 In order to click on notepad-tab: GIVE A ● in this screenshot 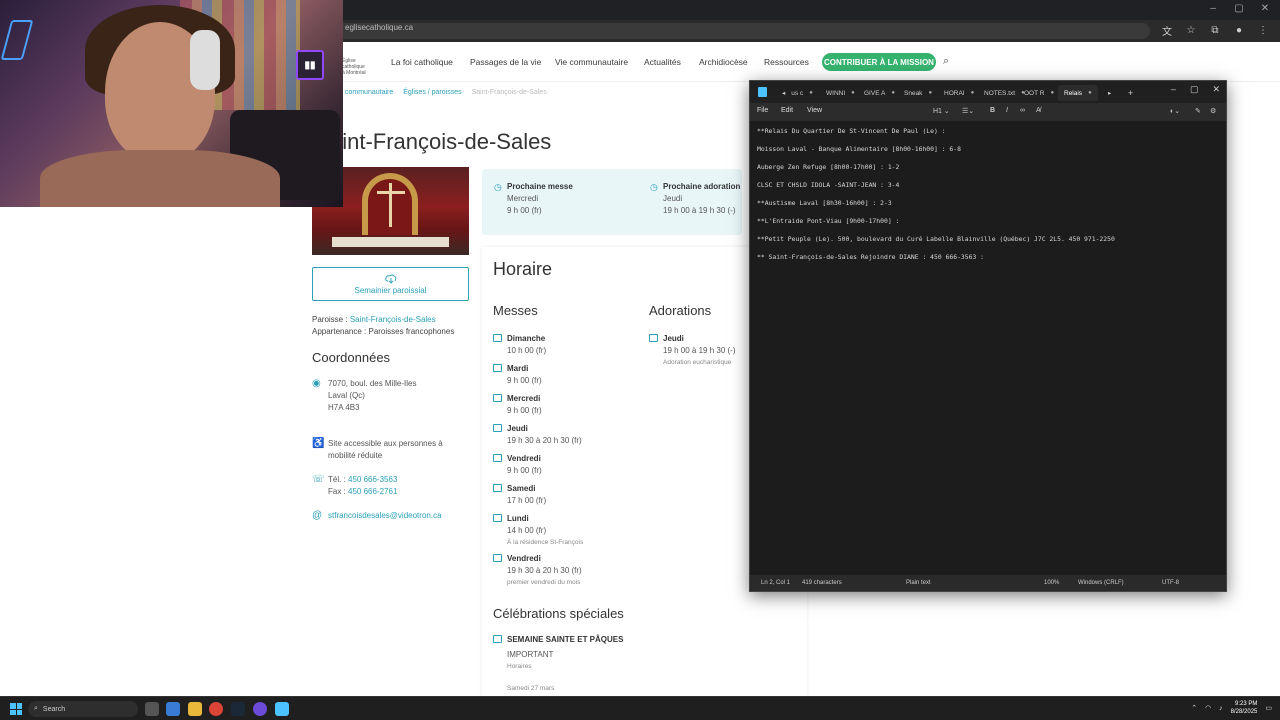, I will do `click(879, 93)`.